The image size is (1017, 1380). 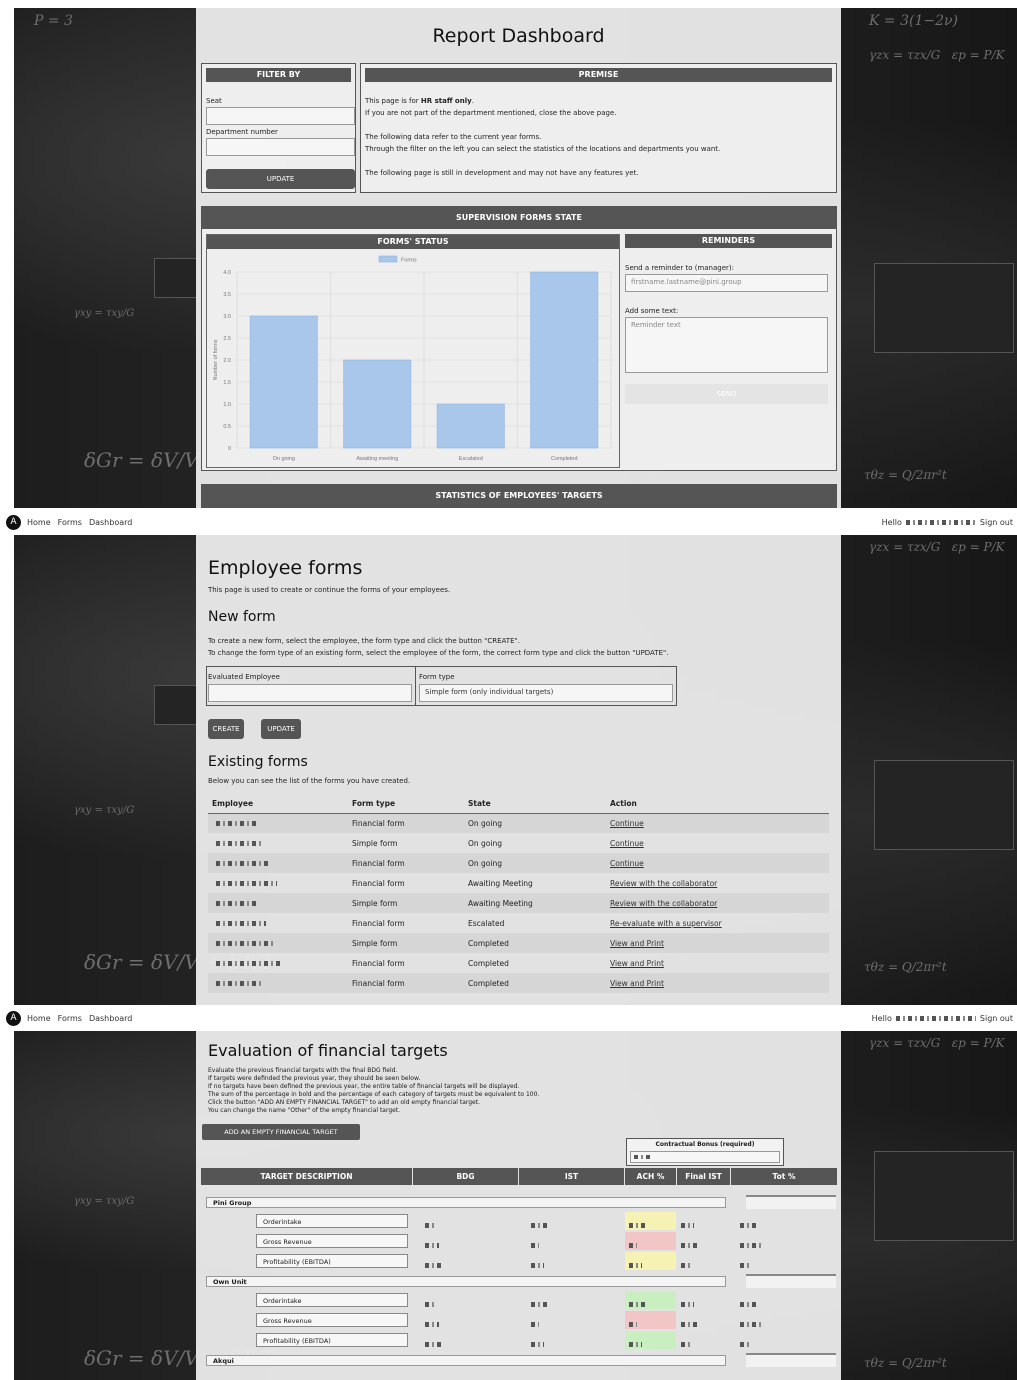 I want to click on update-form-button: UPDATE, so click(x=281, y=729).